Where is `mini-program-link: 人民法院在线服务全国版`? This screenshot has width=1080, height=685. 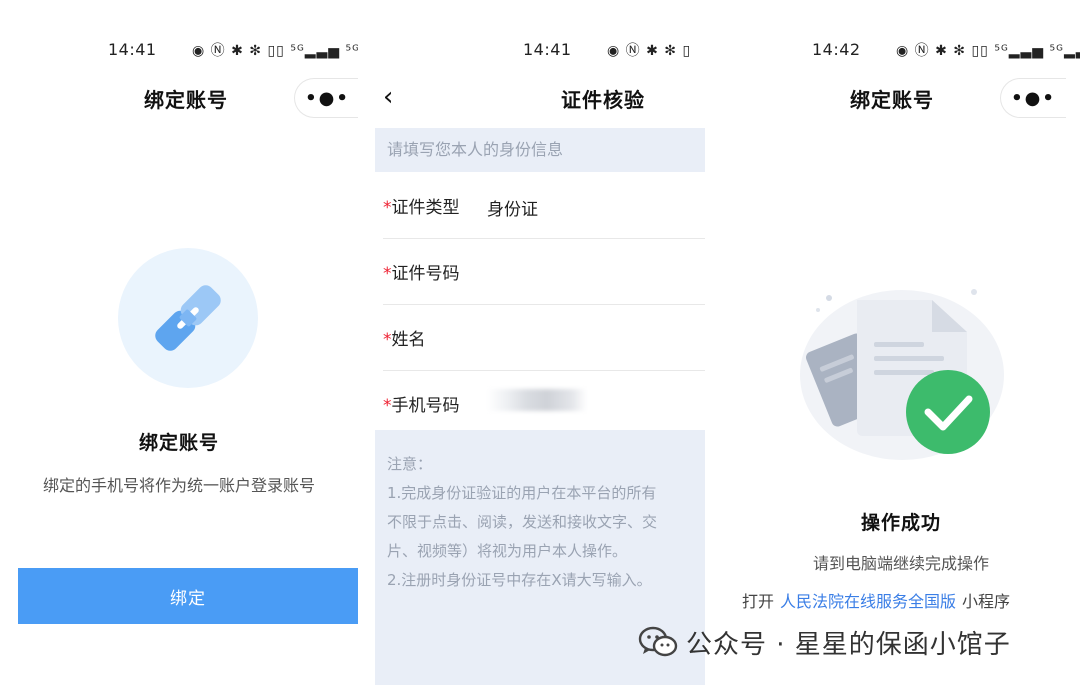
mini-program-link: 人民法院在线服务全国版 is located at coordinates (868, 601).